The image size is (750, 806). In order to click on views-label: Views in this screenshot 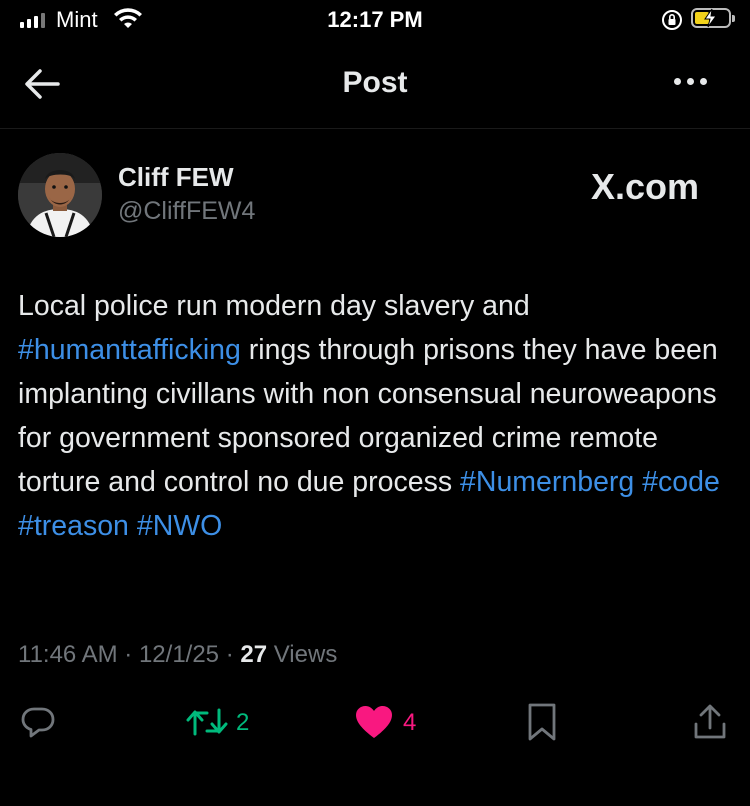, I will do `click(302, 654)`.